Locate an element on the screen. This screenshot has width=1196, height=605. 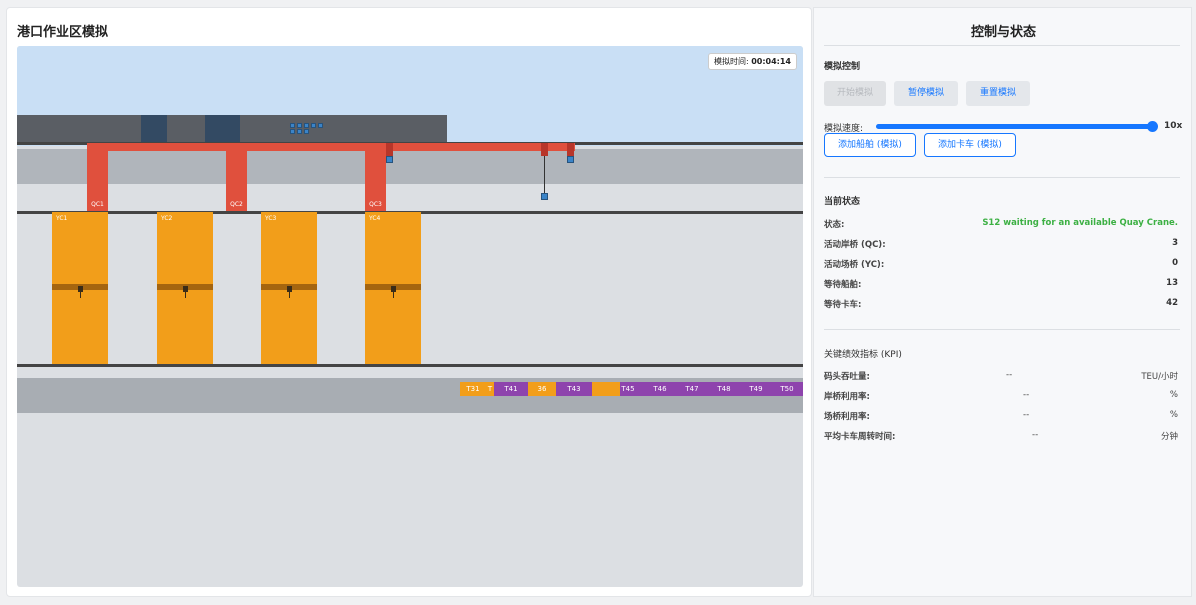
hoist-cable is located at coordinates (544, 174).